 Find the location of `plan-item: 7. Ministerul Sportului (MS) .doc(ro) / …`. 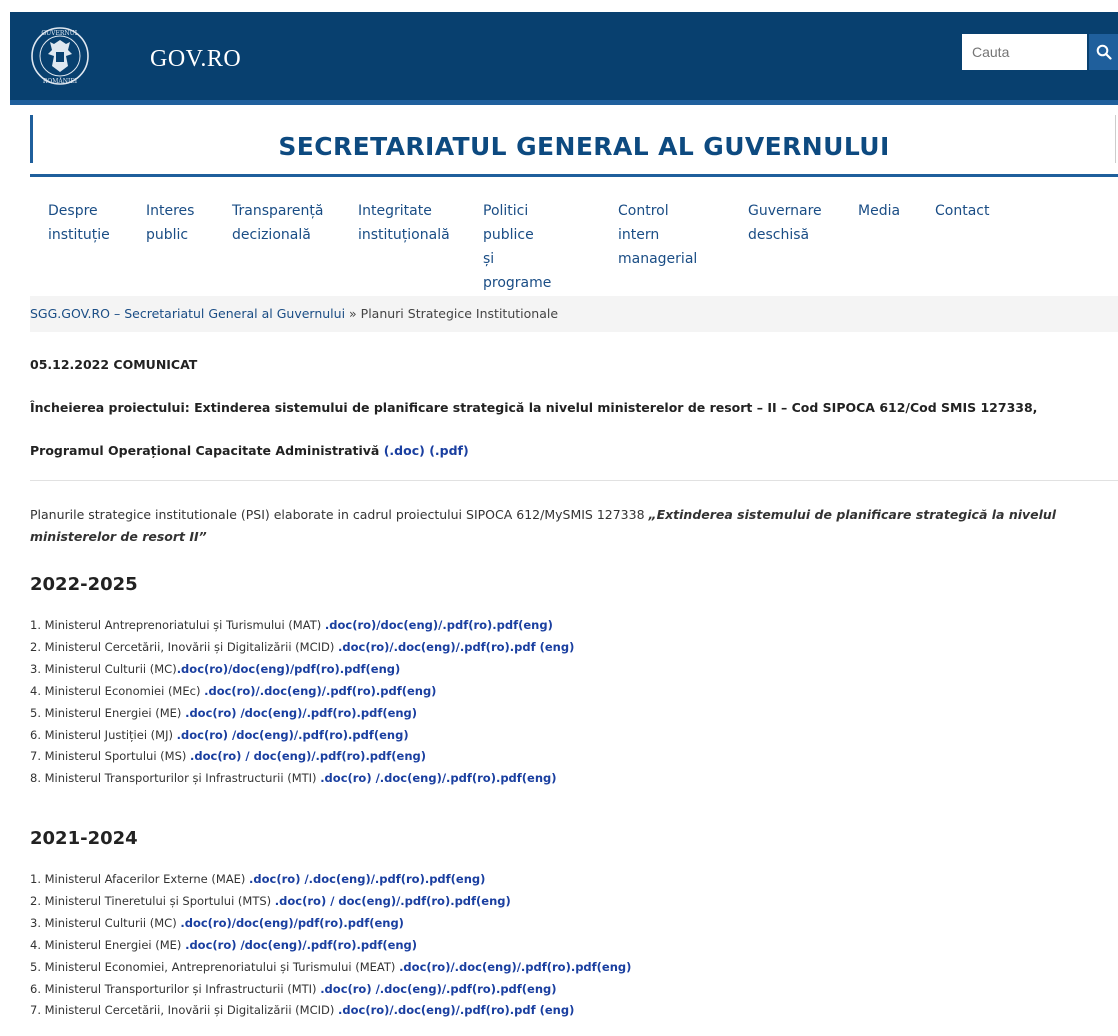

plan-item: 7. Ministerul Sportului (MS) .doc(ro) / … is located at coordinates (228, 756).